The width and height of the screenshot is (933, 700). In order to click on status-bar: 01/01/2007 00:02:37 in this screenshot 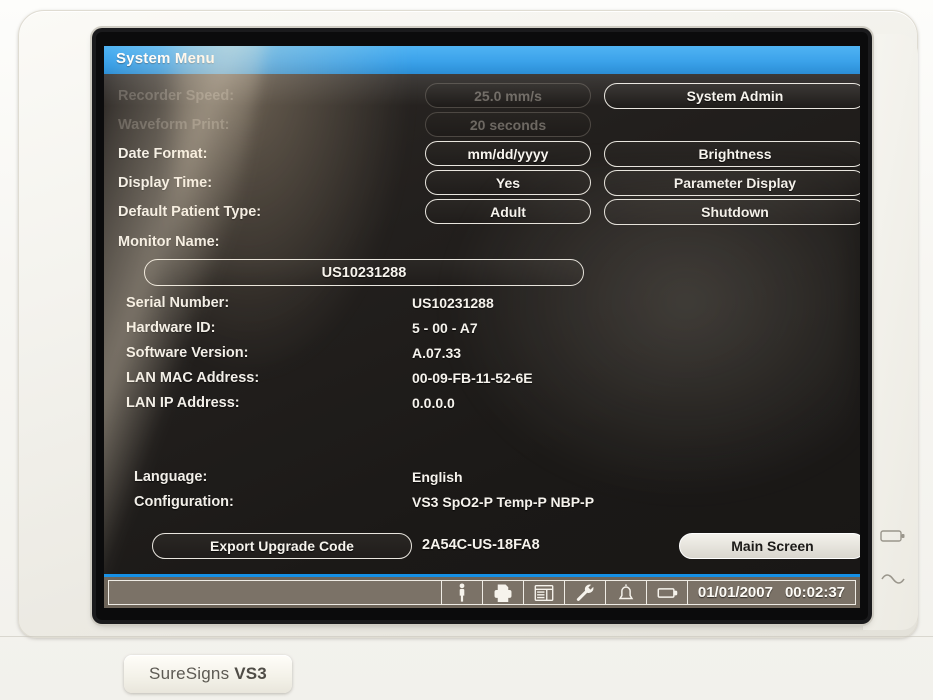, I will do `click(482, 591)`.